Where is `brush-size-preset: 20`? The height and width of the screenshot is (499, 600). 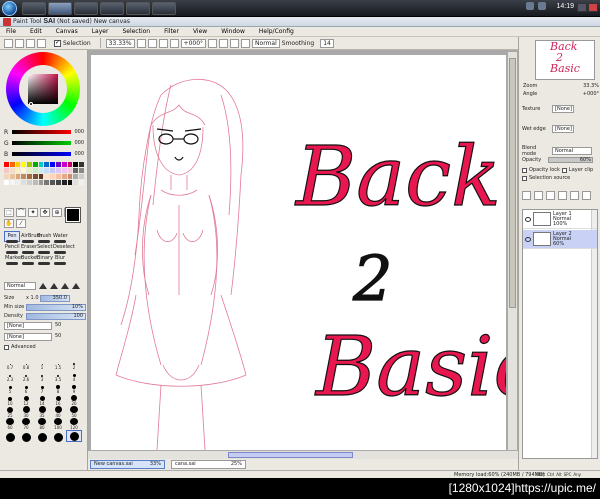
brush-size-preset: 20 is located at coordinates (74, 400).